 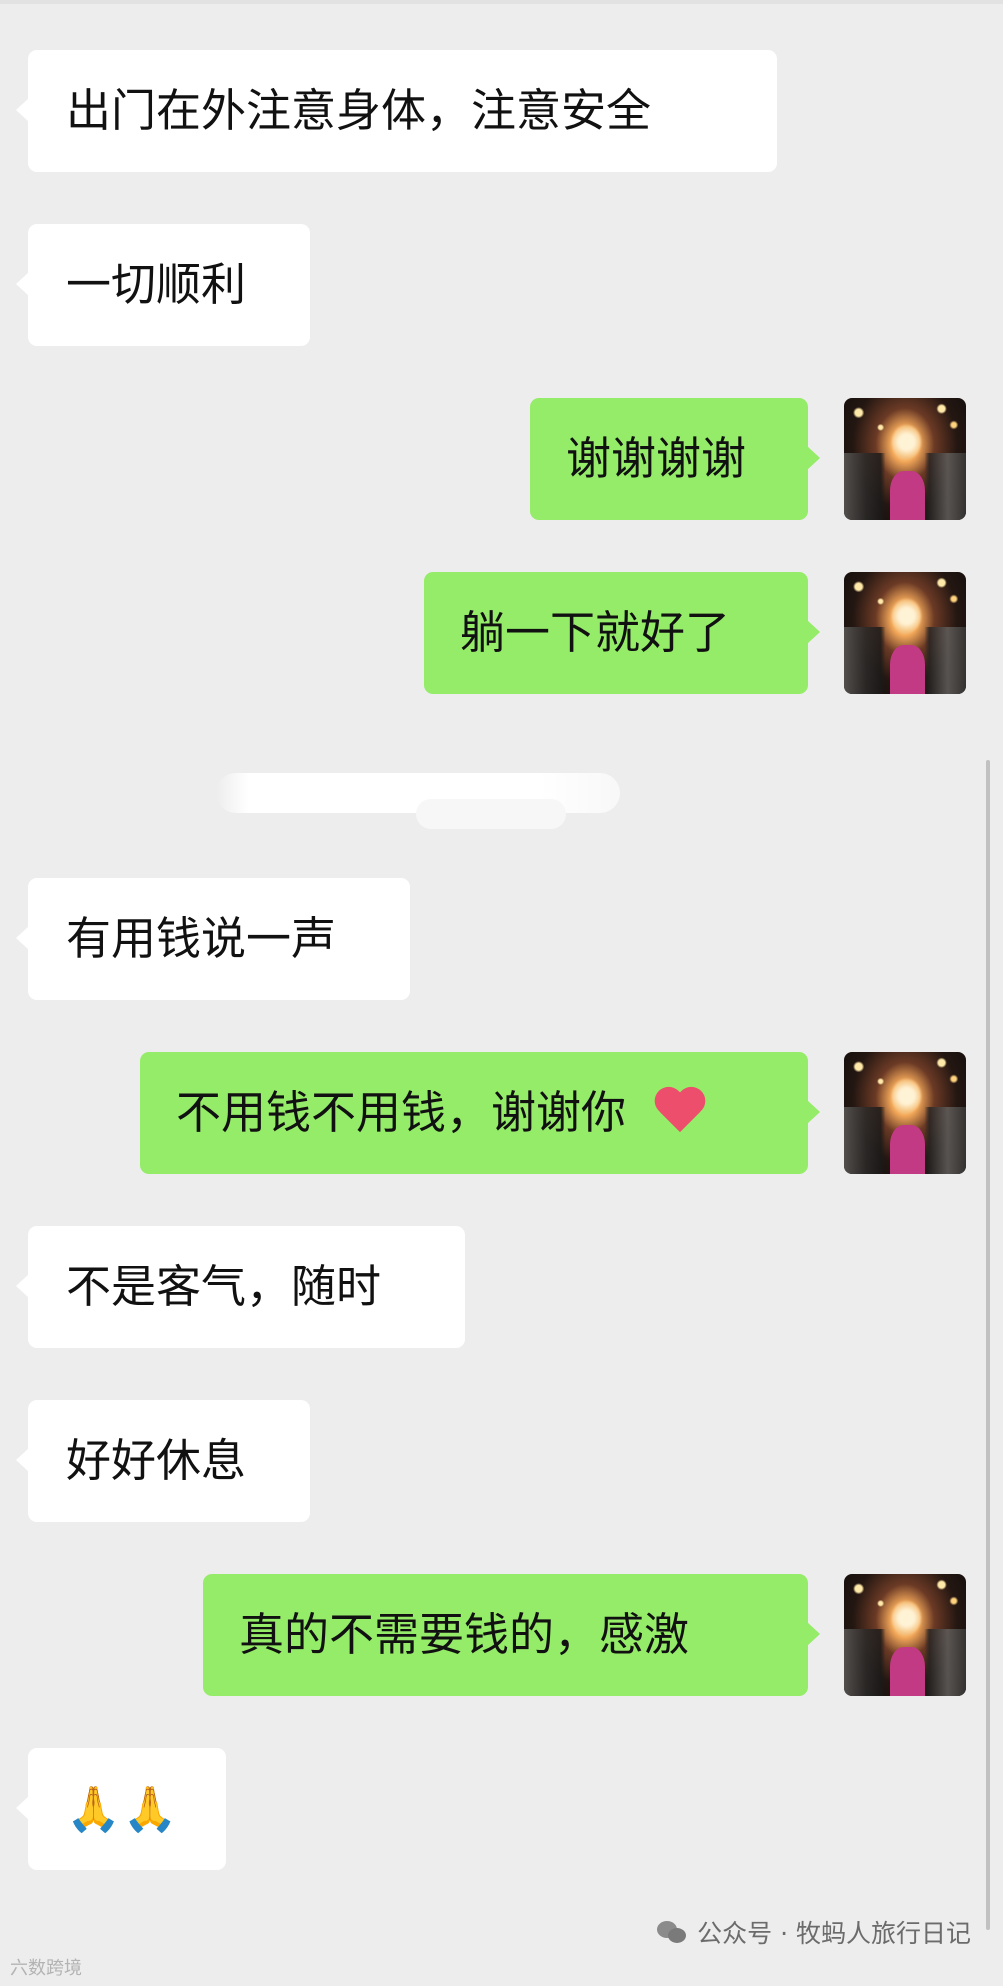 What do you see at coordinates (656, 458) in the screenshot?
I see `message-text: 谢谢谢谢` at bounding box center [656, 458].